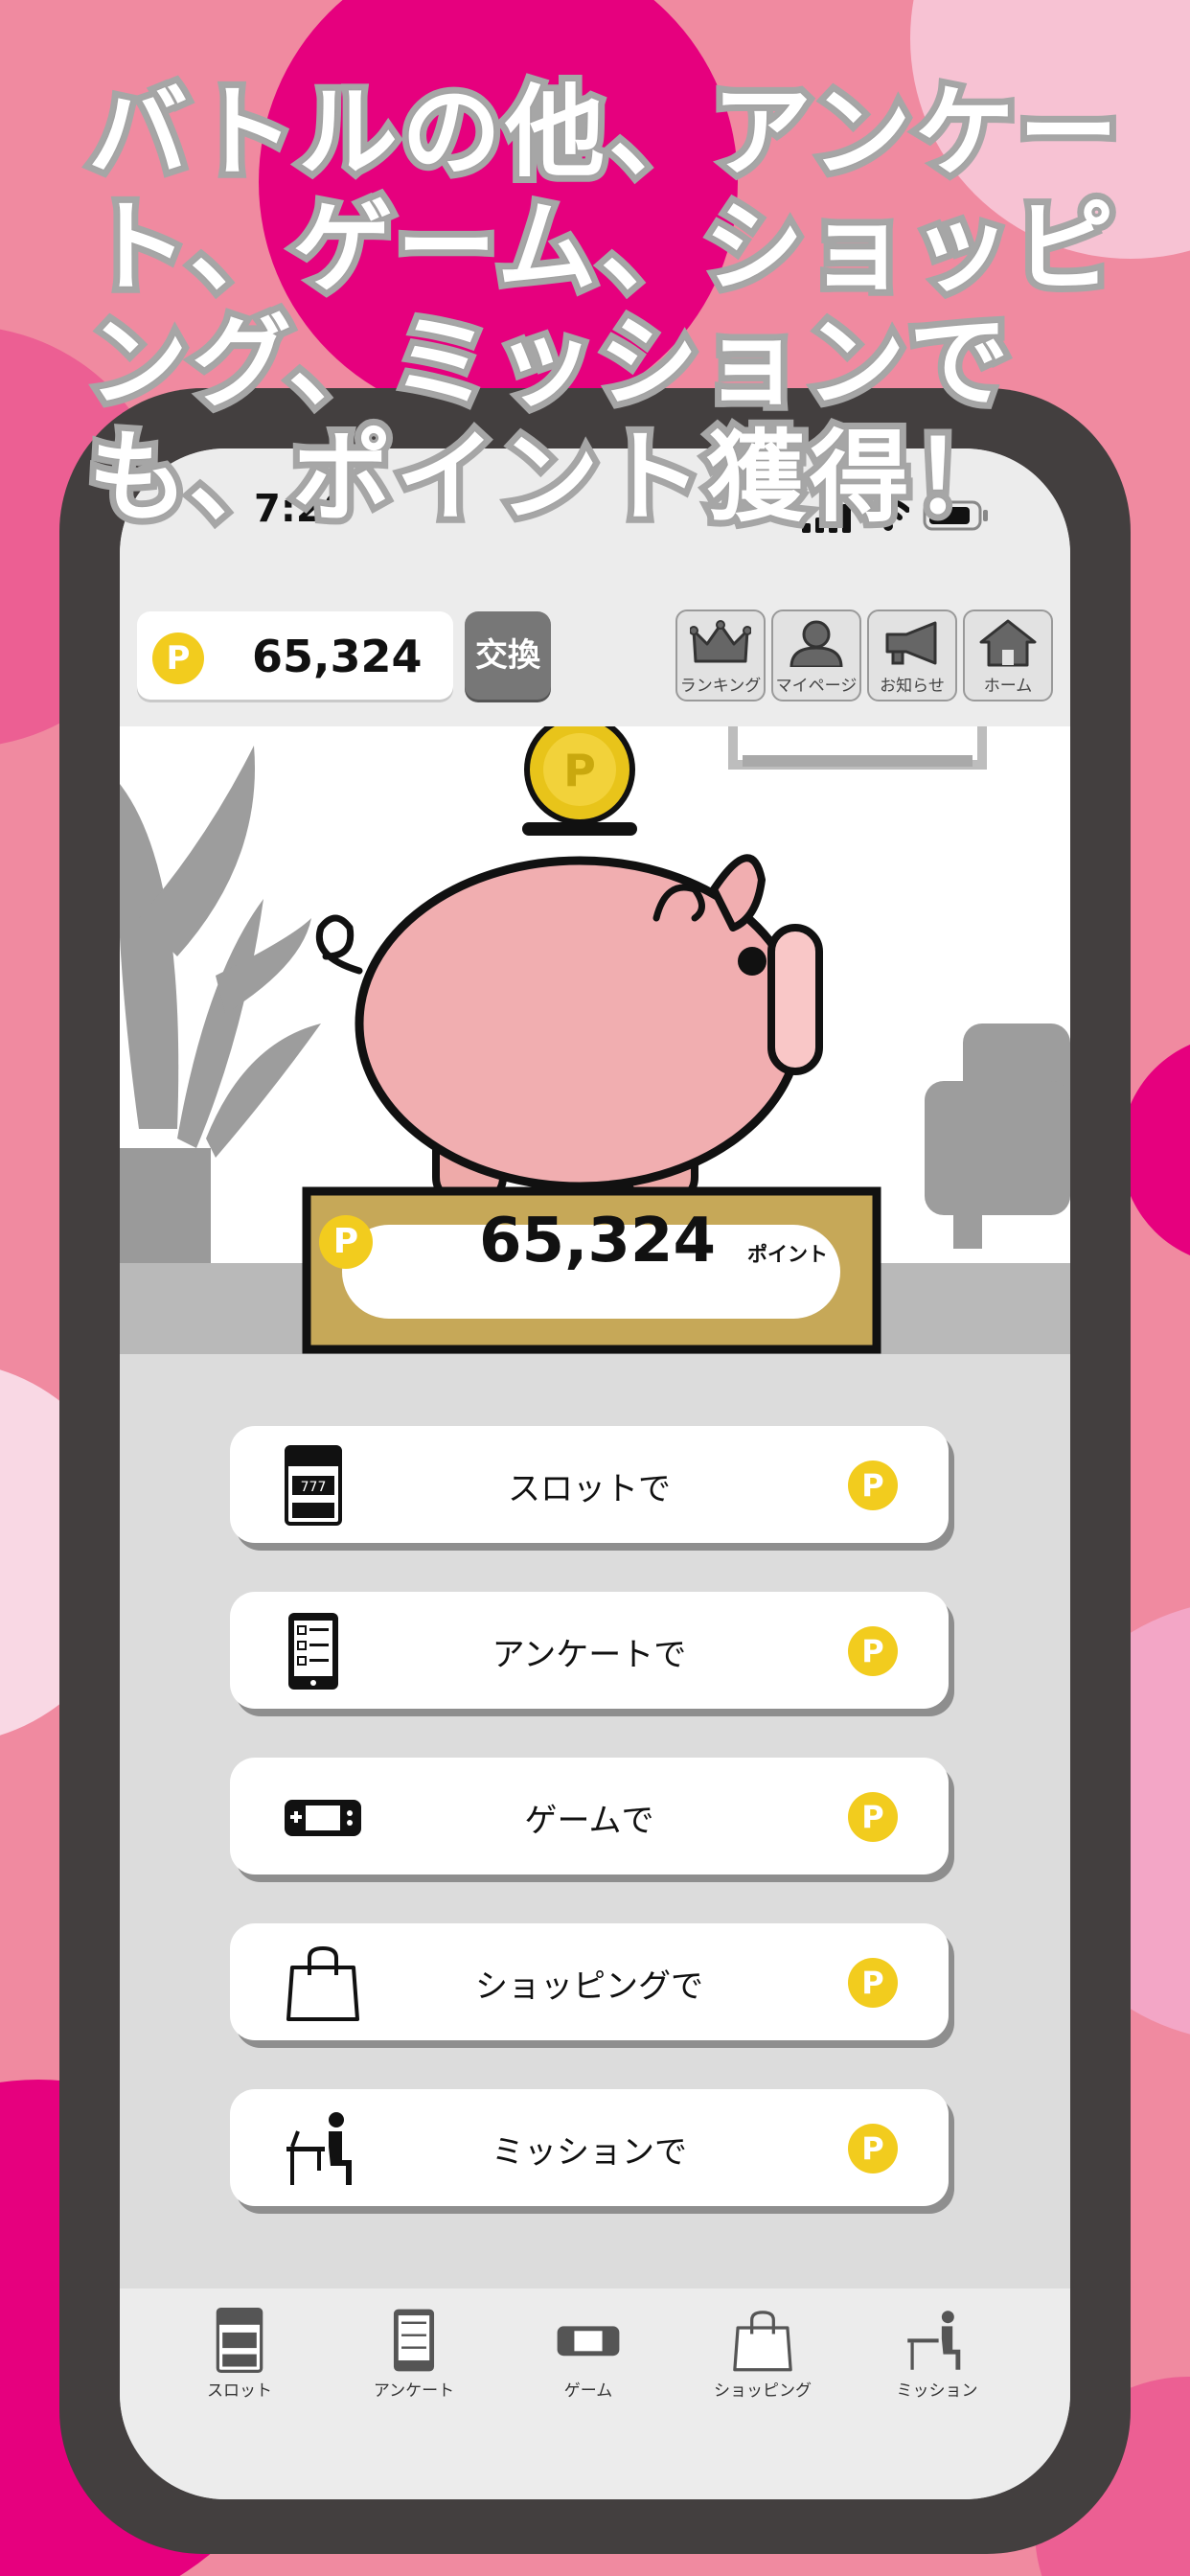  I want to click on hero-points-unit: ポイント, so click(788, 1254).